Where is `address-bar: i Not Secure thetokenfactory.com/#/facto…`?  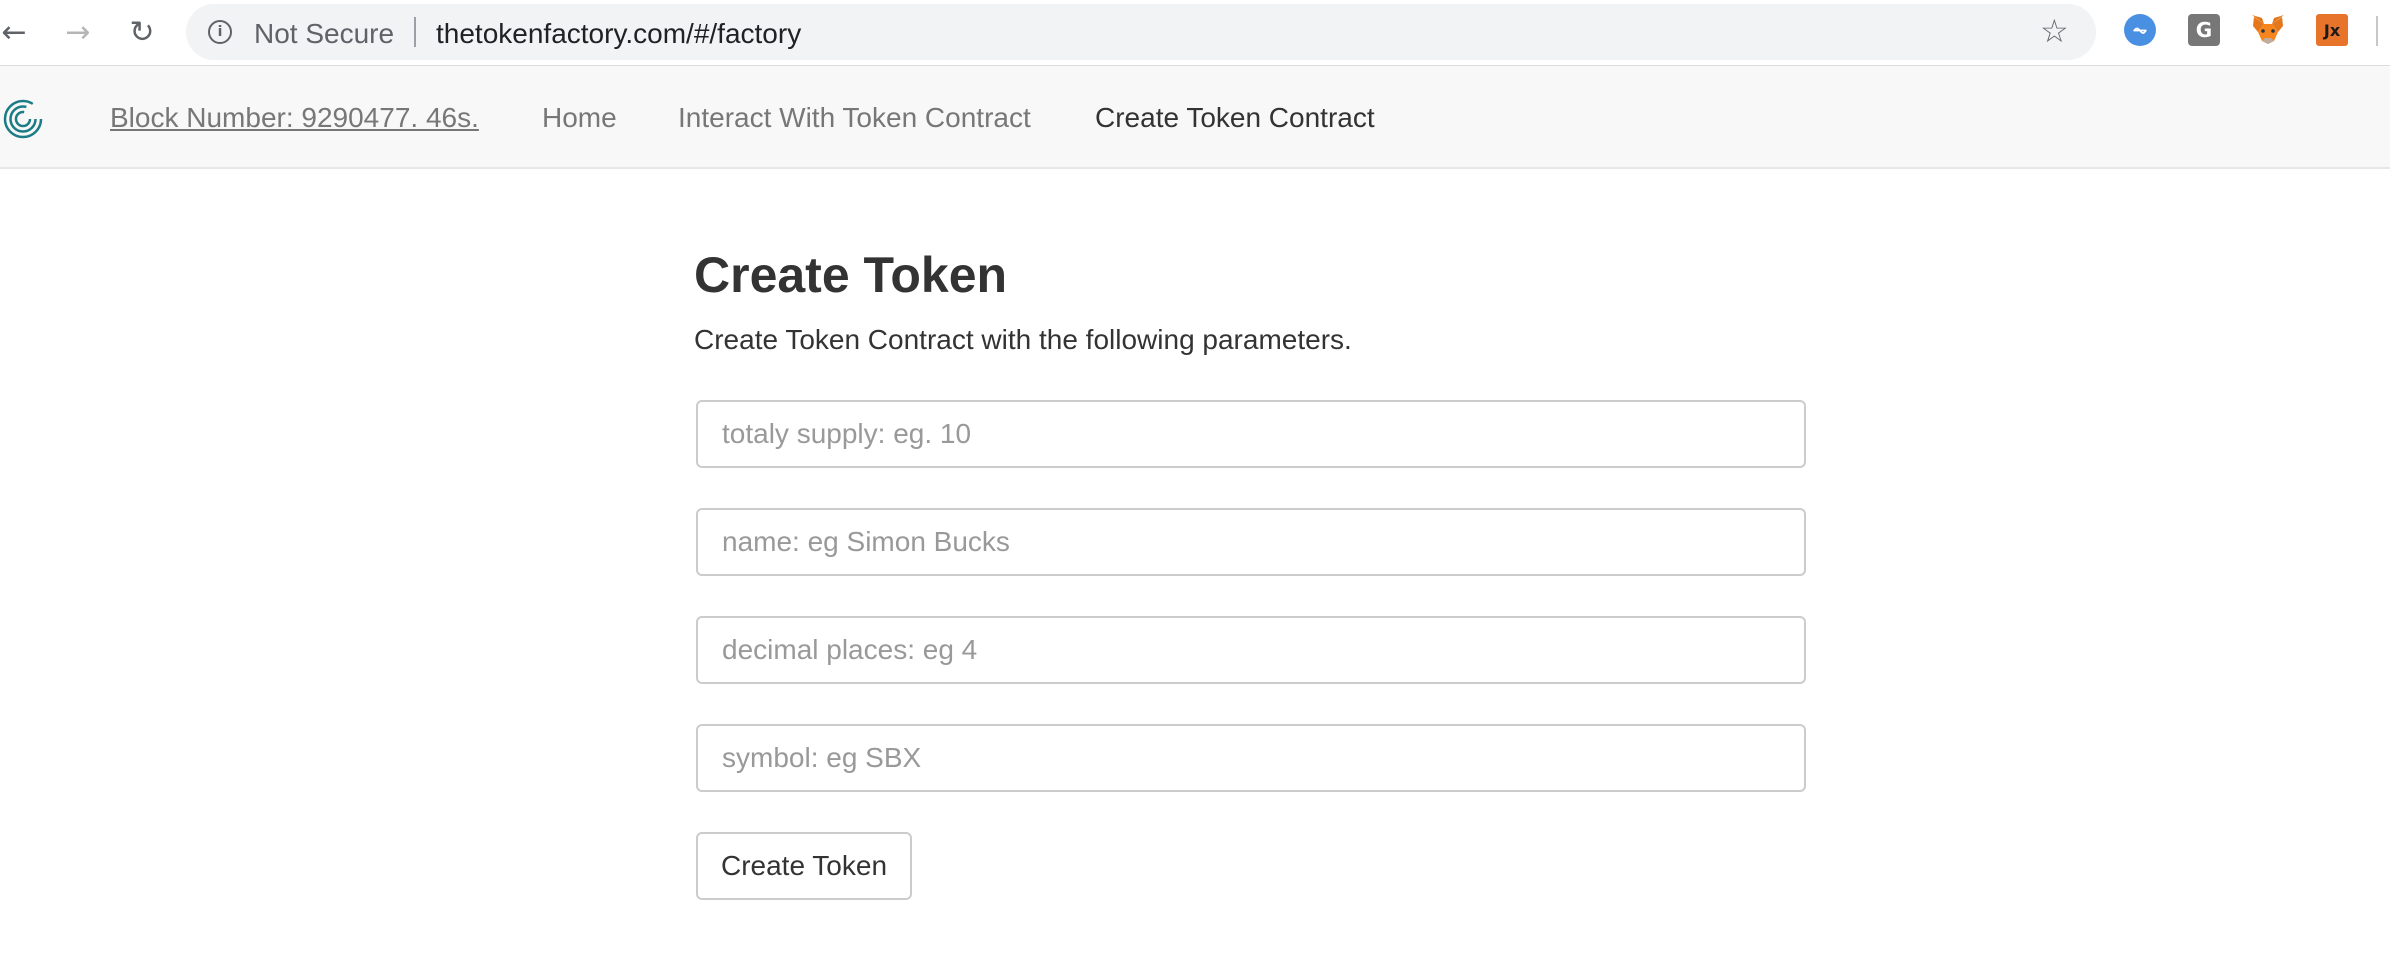
address-bar: i Not Secure thetokenfactory.com/#/facto… is located at coordinates (1141, 32).